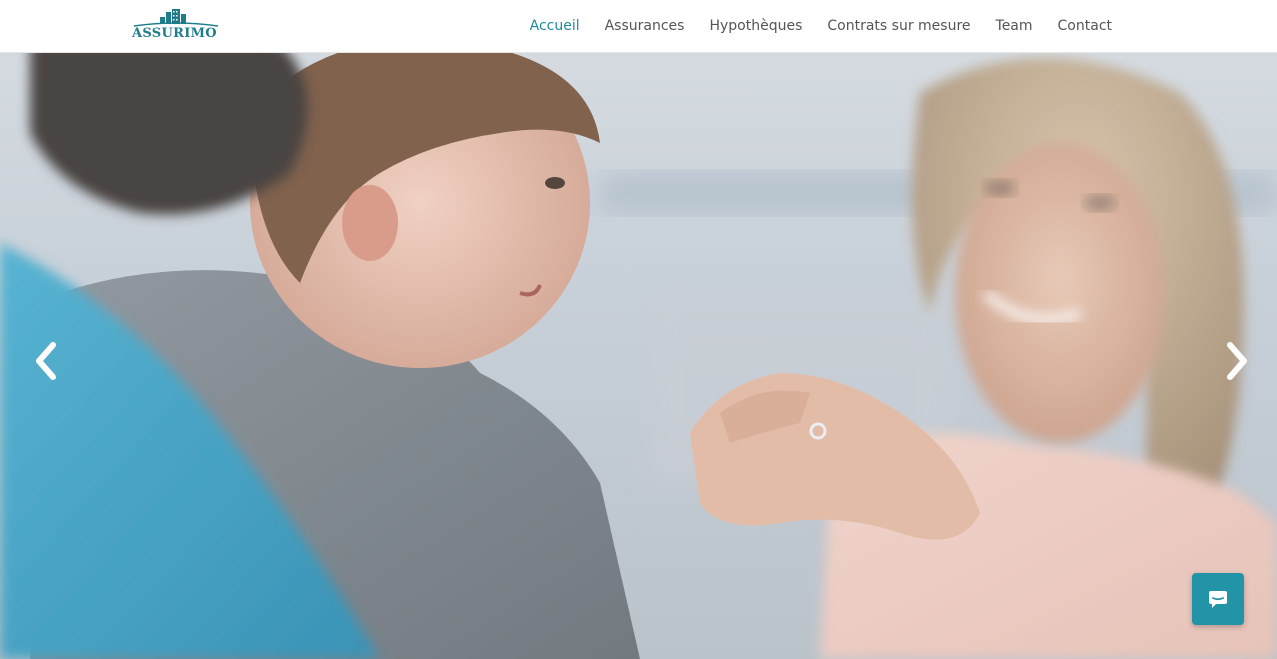  I want to click on nav-item-hypotheques: Hypothèques, so click(755, 26).